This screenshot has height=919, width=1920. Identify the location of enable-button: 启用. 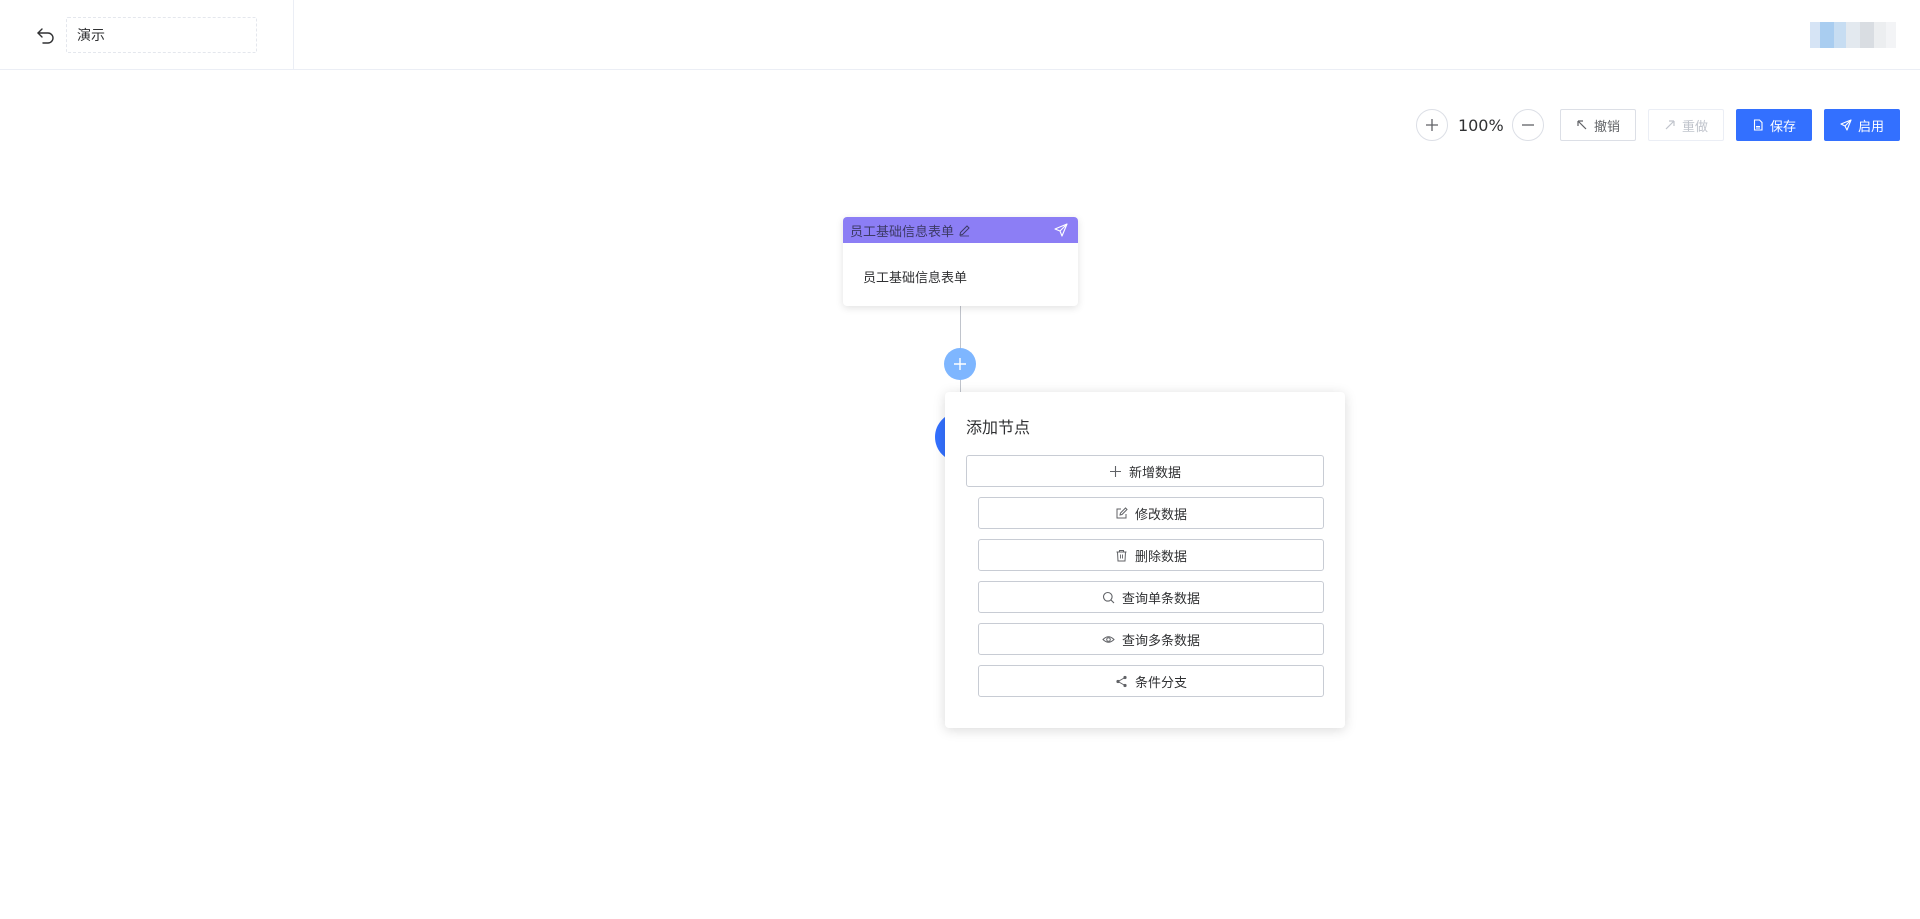
(1861, 125).